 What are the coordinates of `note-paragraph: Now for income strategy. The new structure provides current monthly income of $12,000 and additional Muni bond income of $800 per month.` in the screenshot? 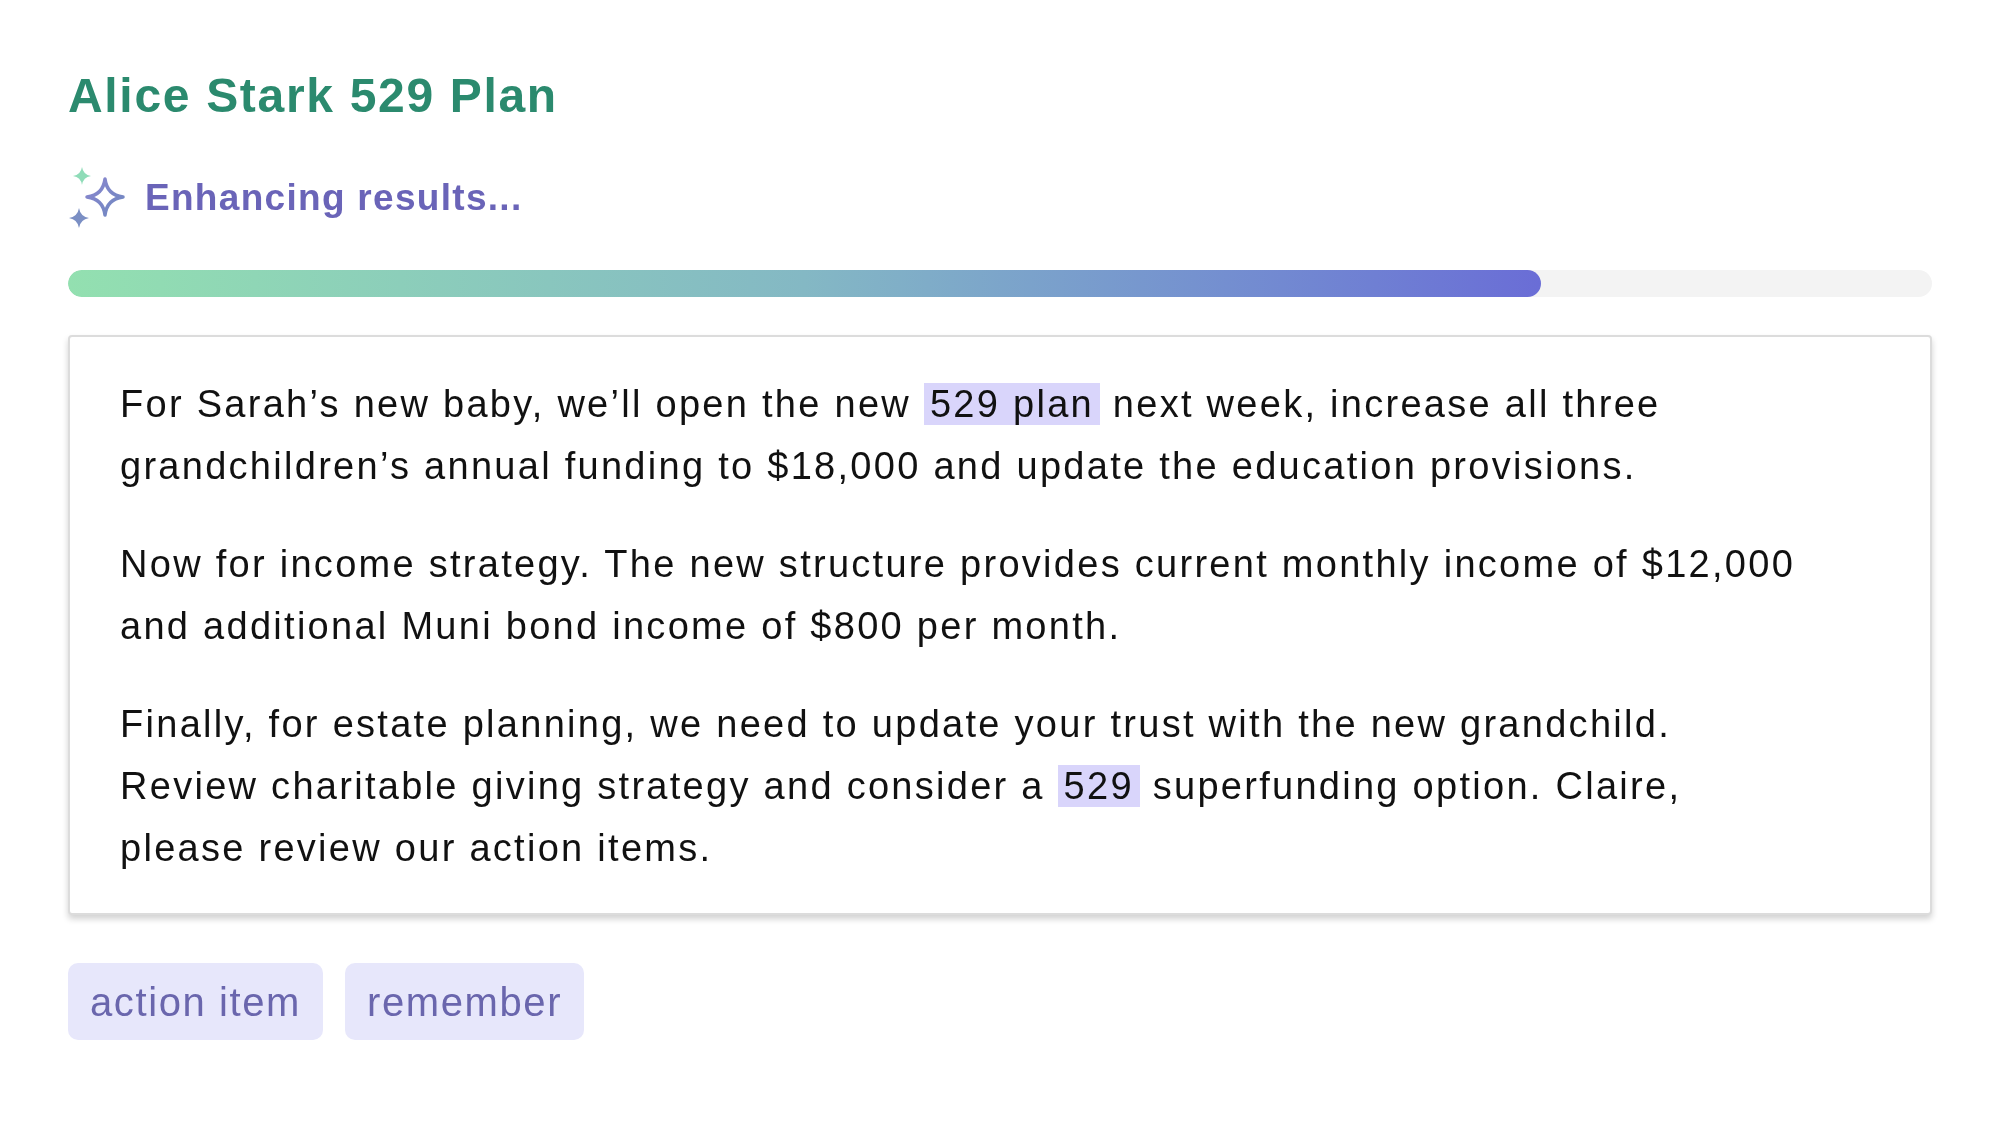 It's located at (958, 595).